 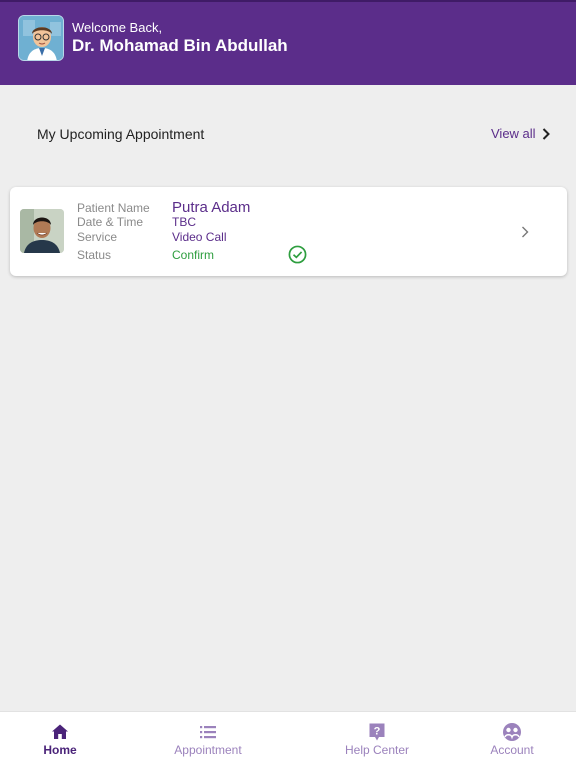 What do you see at coordinates (113, 208) in the screenshot?
I see `patient-name-label: Patient Name` at bounding box center [113, 208].